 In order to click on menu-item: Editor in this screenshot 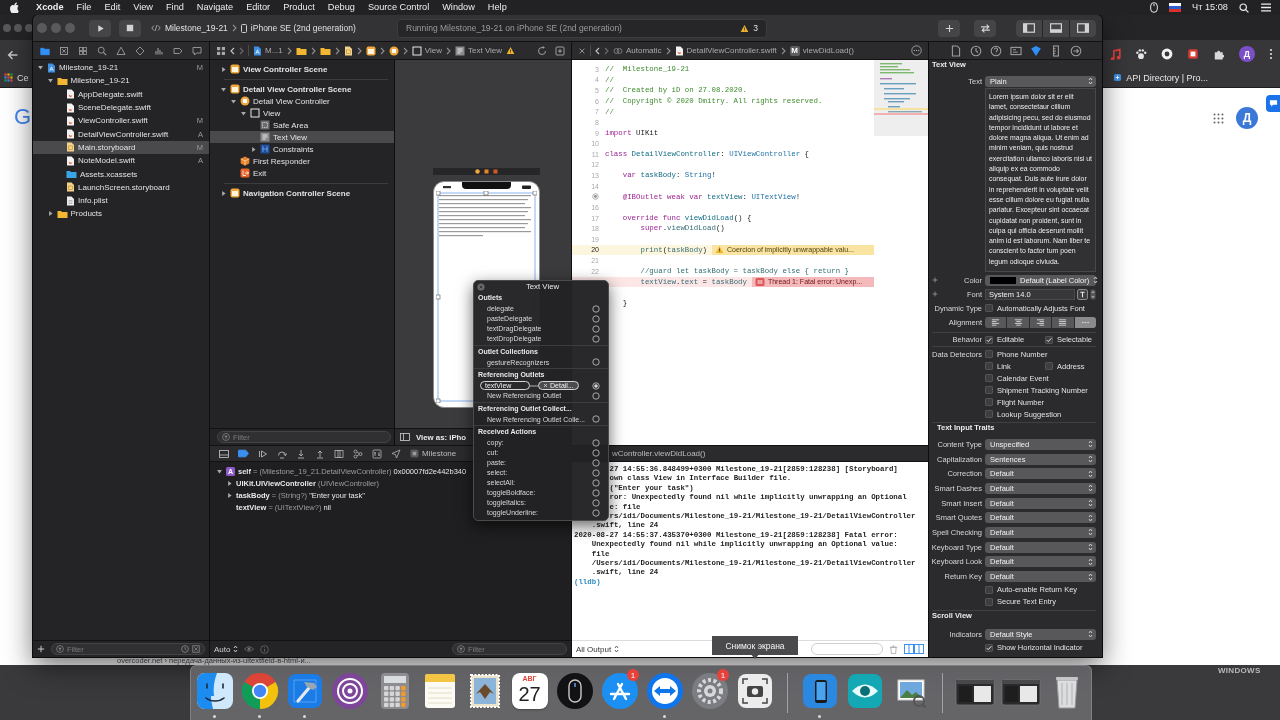, I will do `click(258, 7)`.